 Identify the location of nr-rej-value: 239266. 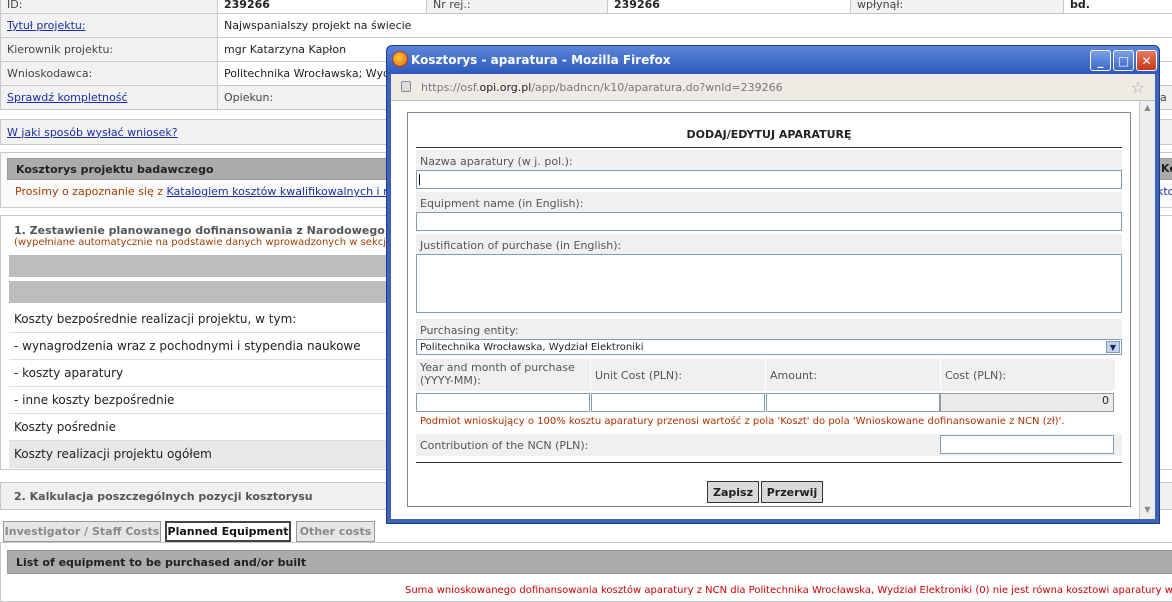
(729, 7).